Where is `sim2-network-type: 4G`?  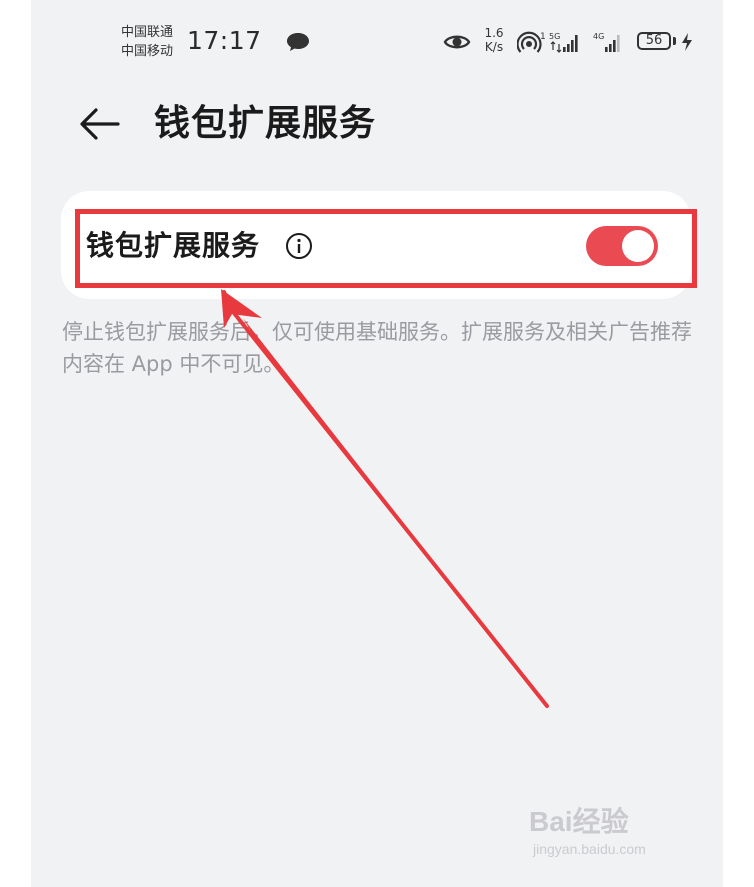
sim2-network-type: 4G is located at coordinates (598, 36).